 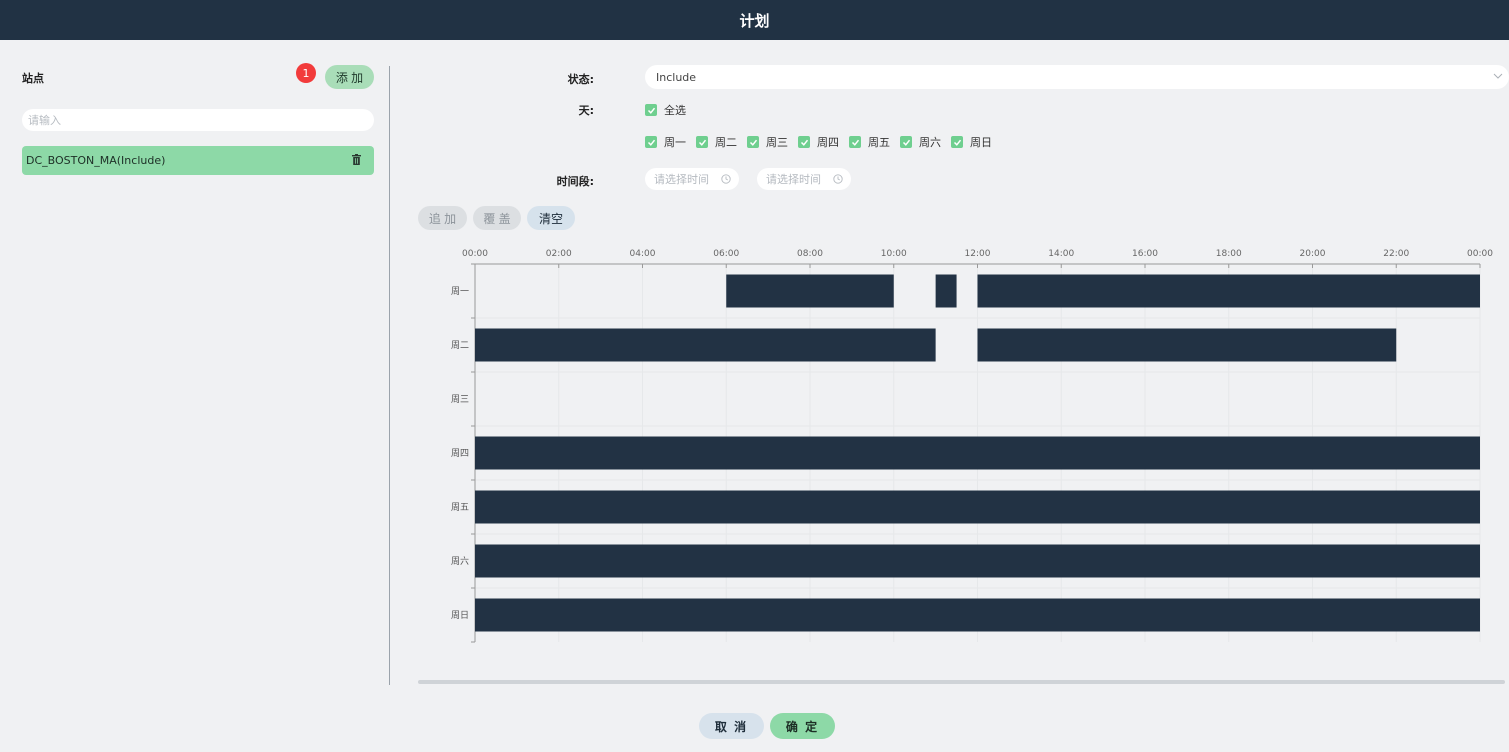 I want to click on day-label: 周五, so click(x=879, y=142).